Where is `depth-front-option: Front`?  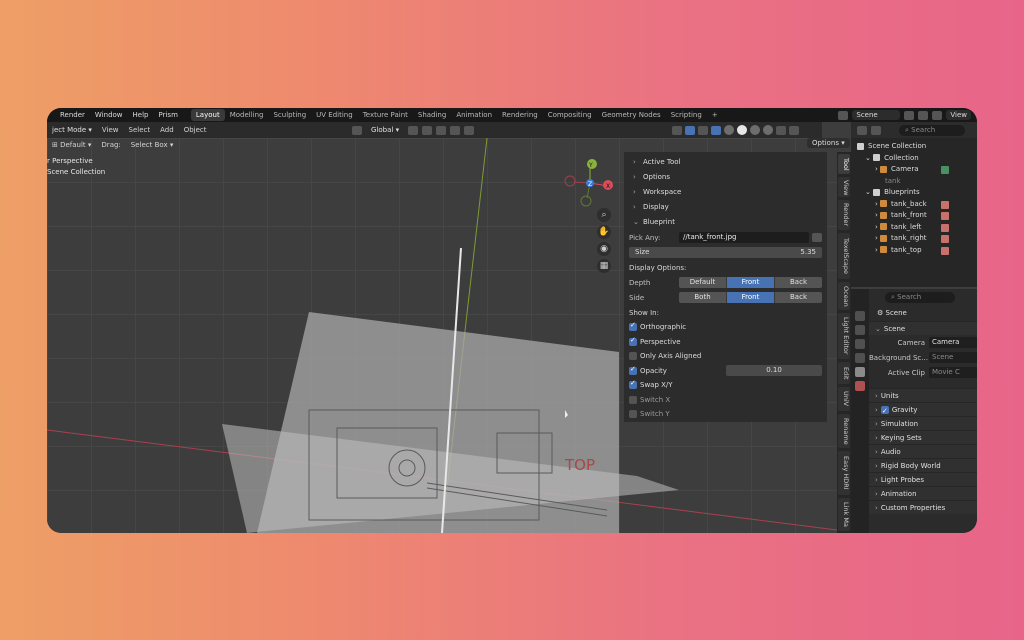 depth-front-option: Front is located at coordinates (751, 282).